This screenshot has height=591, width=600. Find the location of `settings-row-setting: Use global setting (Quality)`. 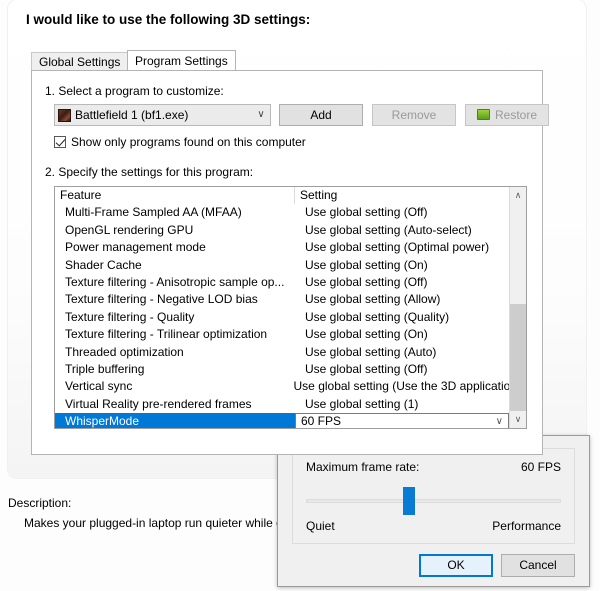

settings-row-setting: Use global setting (Quality) is located at coordinates (377, 316).